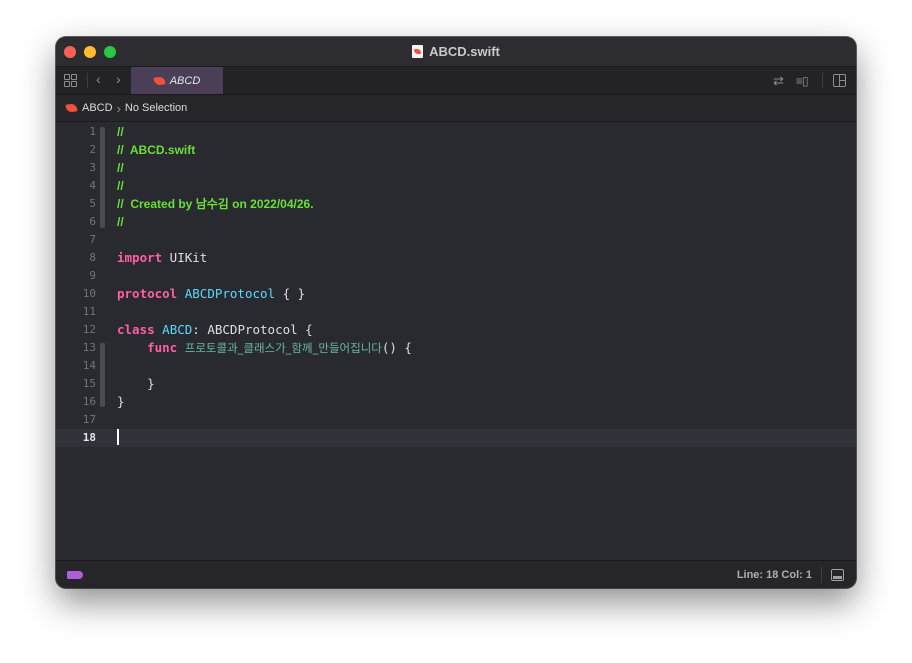 The height and width of the screenshot is (663, 912). I want to click on function-name: 프로토콜과_클래스가_함께_만들어집니다, so click(283, 348).